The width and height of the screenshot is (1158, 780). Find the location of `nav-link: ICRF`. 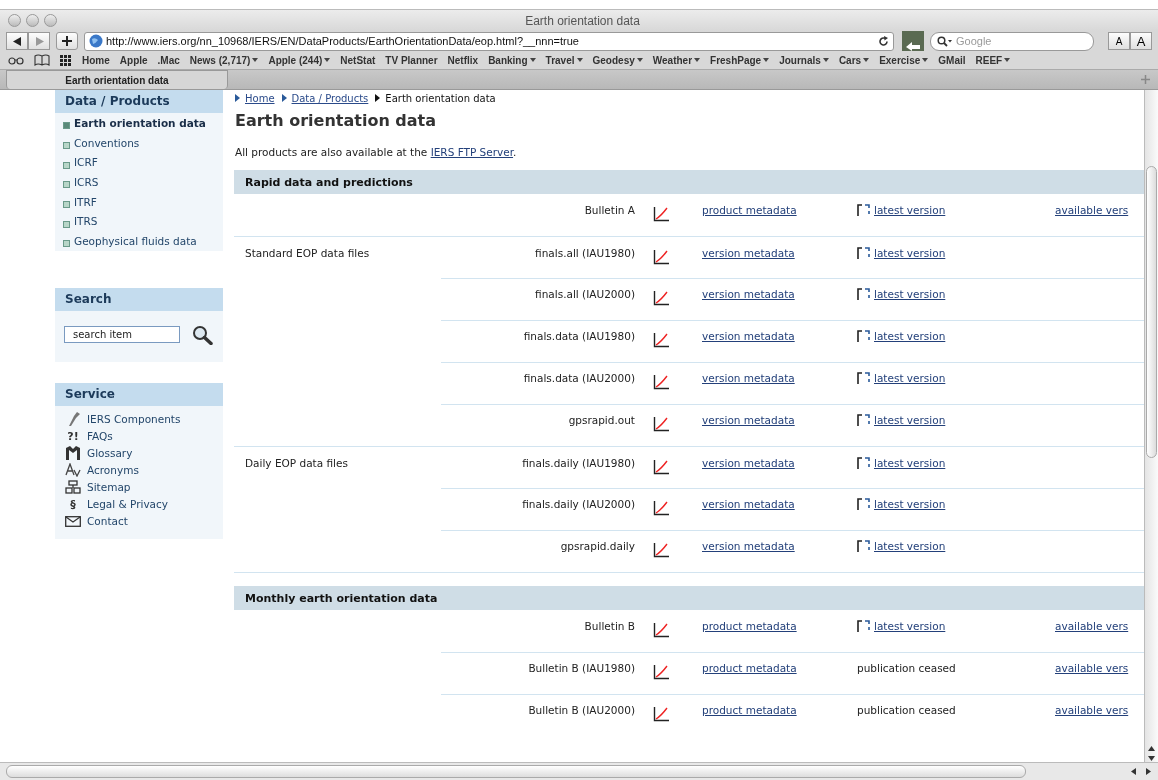

nav-link: ICRF is located at coordinates (86, 162).